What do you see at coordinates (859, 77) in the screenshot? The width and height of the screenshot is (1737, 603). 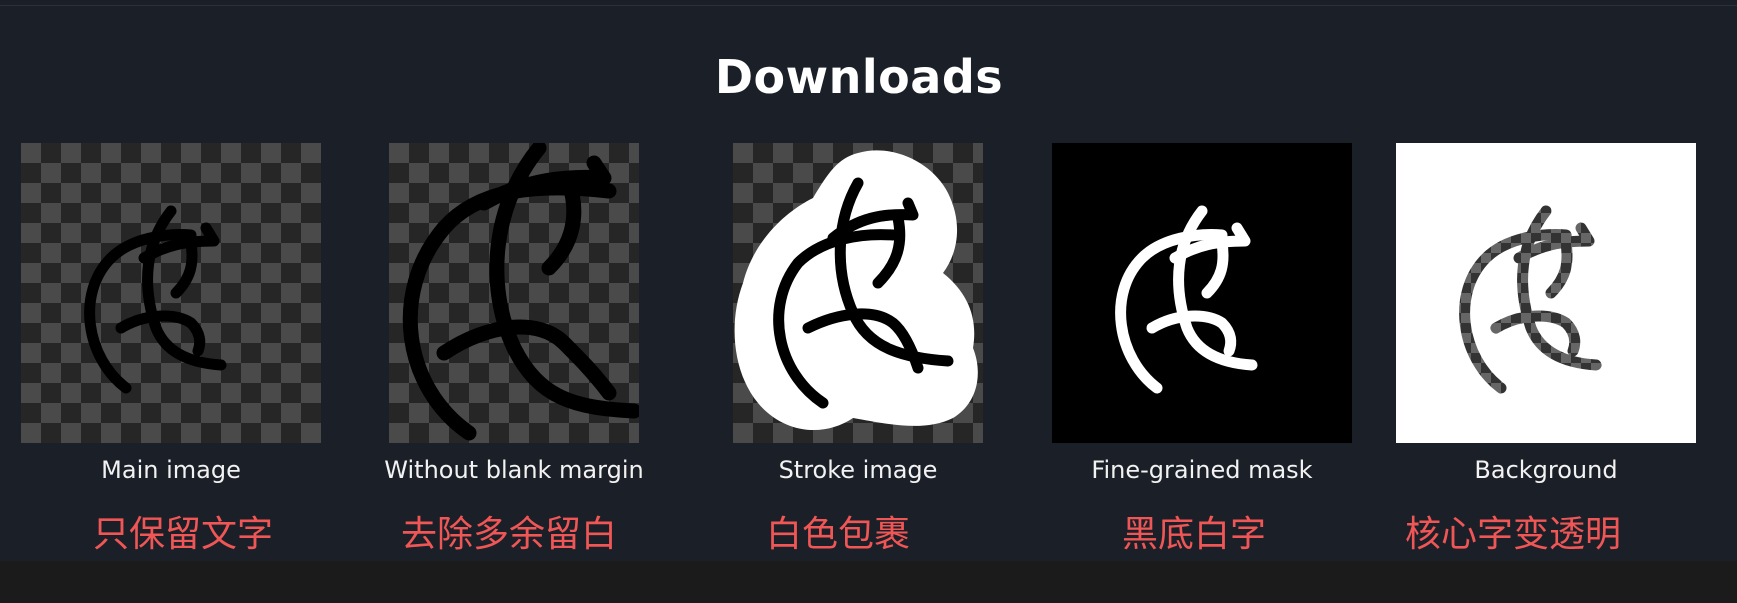 I see `downloads-heading: Downloads` at bounding box center [859, 77].